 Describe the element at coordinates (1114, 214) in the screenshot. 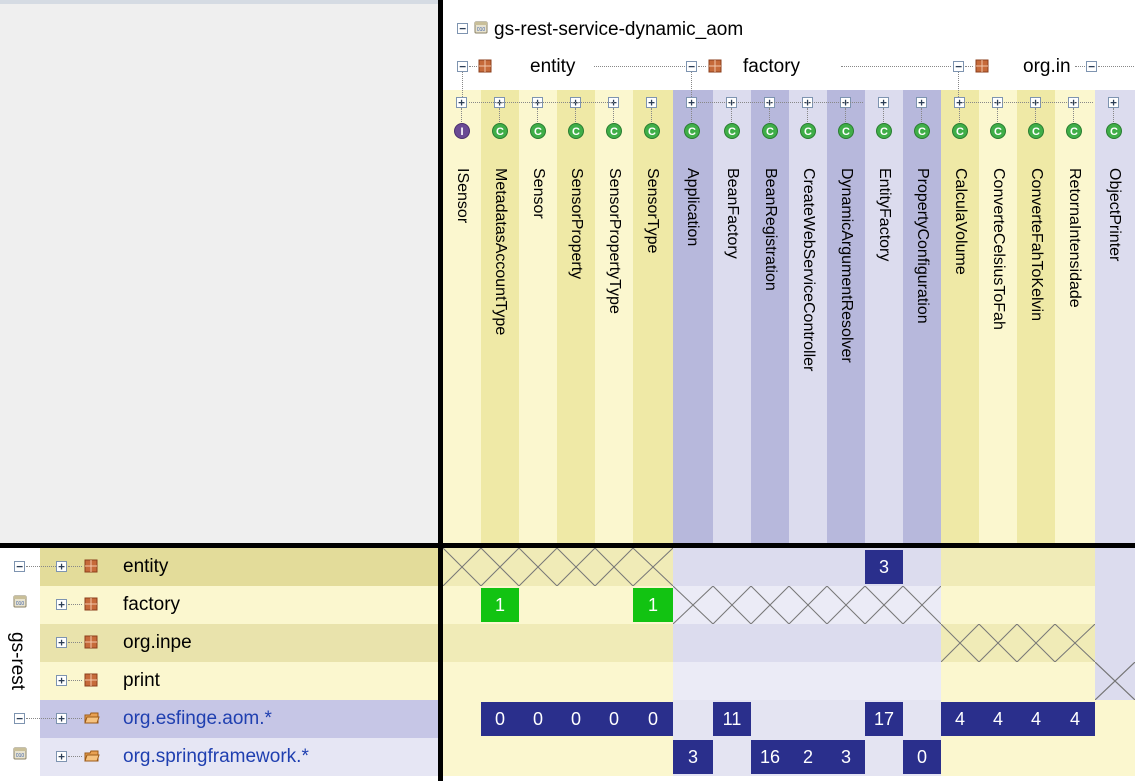

I see `column-name: ObjectPrinter` at that location.